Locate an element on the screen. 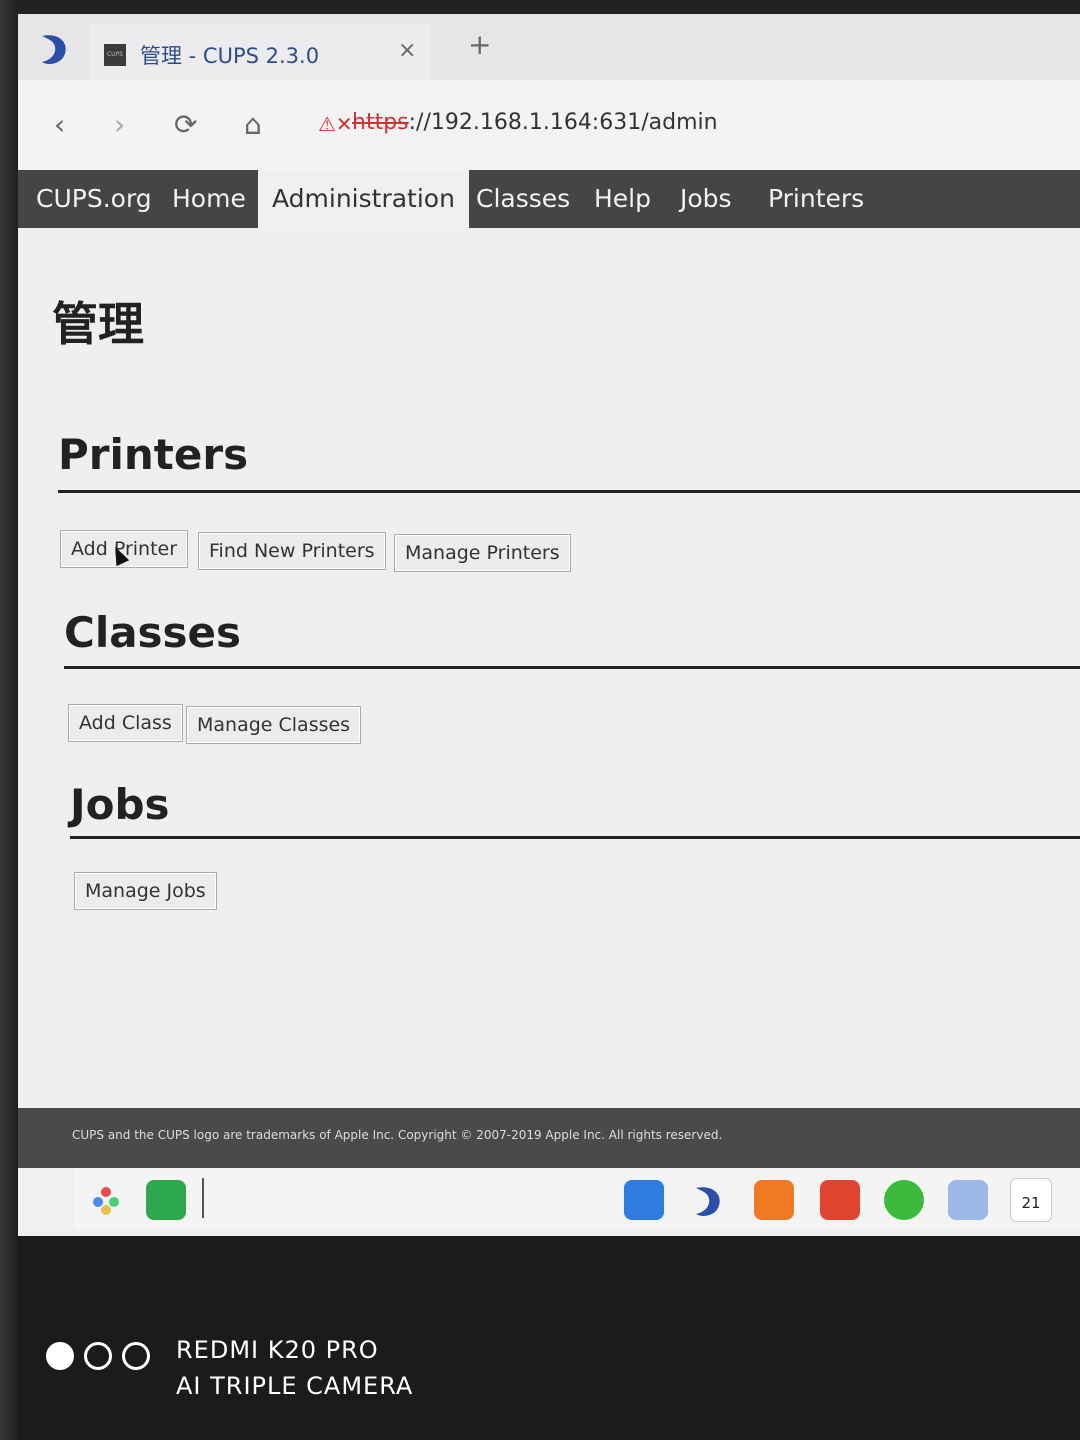 The image size is (1080, 1440). laptop-bezel-top is located at coordinates (540, 7).